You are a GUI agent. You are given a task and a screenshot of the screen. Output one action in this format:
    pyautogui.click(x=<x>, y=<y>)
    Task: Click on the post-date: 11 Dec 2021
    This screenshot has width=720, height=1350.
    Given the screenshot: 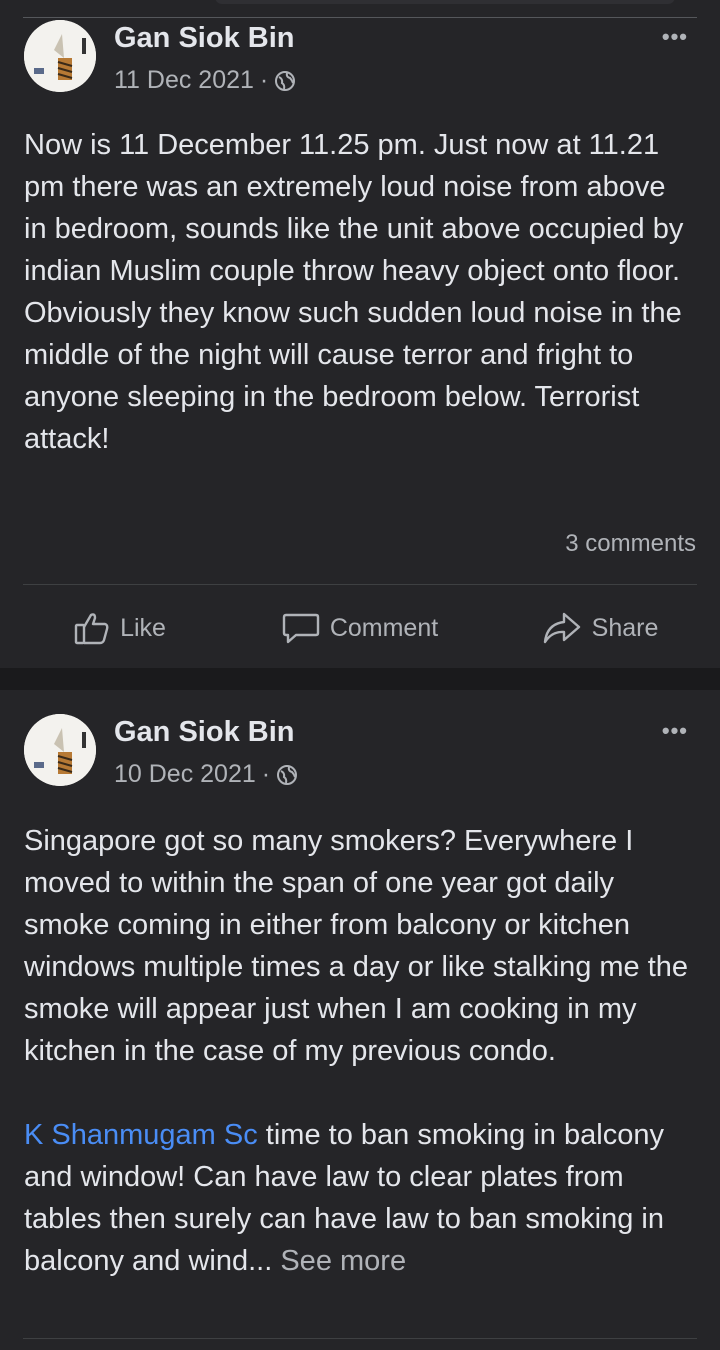 What is the action you would take?
    pyautogui.click(x=184, y=80)
    